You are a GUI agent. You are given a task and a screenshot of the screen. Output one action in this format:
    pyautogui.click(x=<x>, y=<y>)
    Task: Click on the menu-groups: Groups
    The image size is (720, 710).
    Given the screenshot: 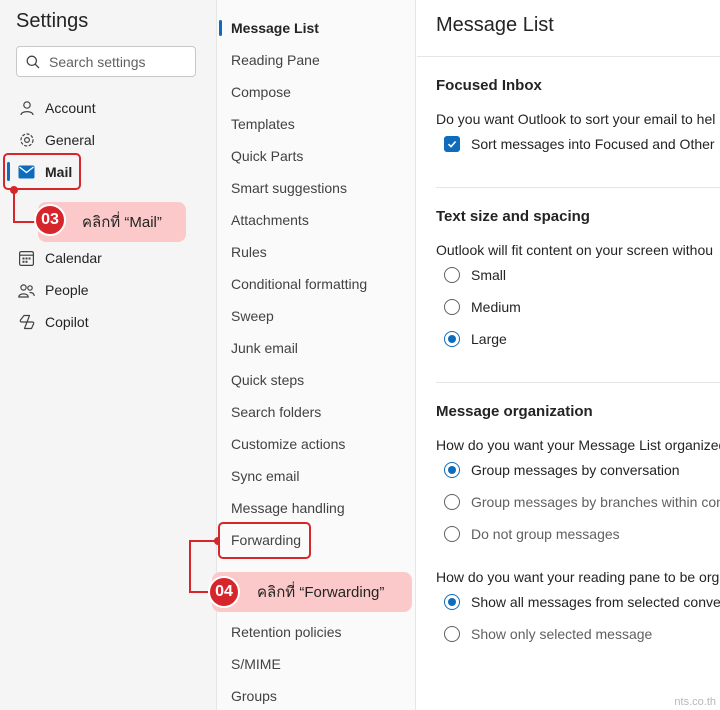 What is the action you would take?
    pyautogui.click(x=316, y=695)
    